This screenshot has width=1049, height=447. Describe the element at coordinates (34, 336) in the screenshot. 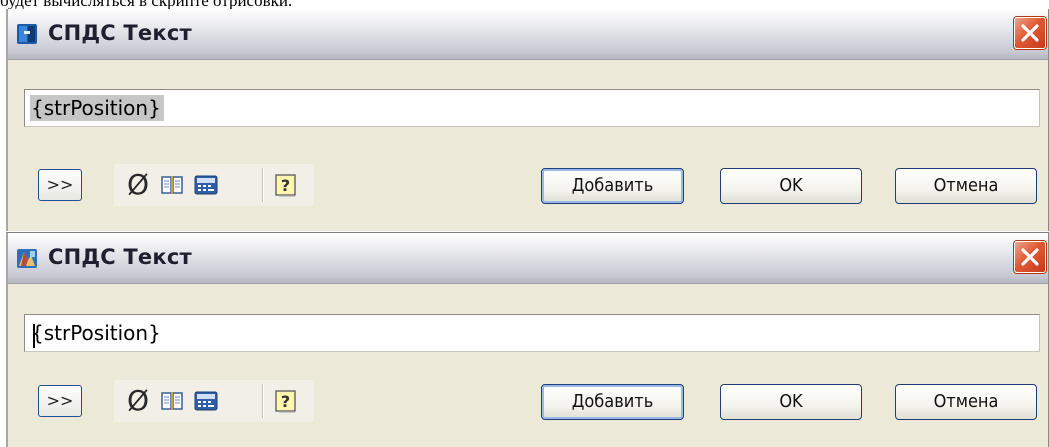

I see `text-caret` at that location.